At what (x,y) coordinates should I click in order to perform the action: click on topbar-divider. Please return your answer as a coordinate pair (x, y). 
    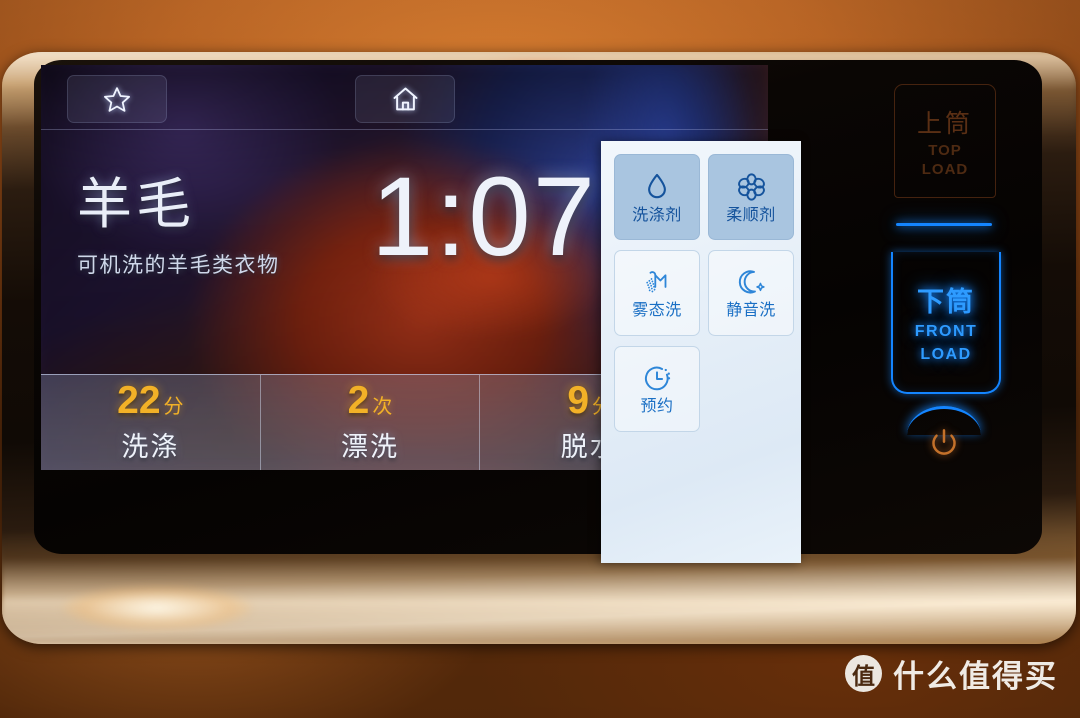
    Looking at the image, I should click on (404, 129).